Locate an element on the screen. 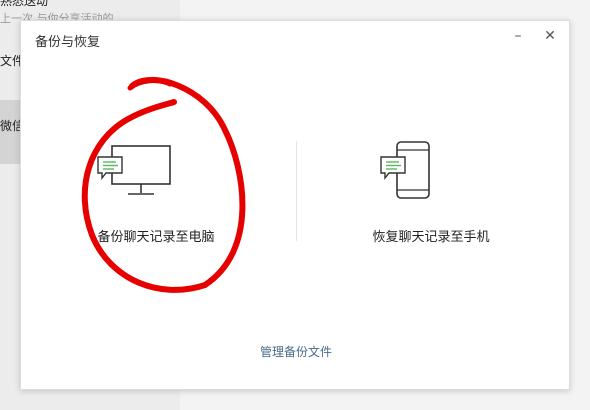  close-button: ✕ is located at coordinates (550, 36).